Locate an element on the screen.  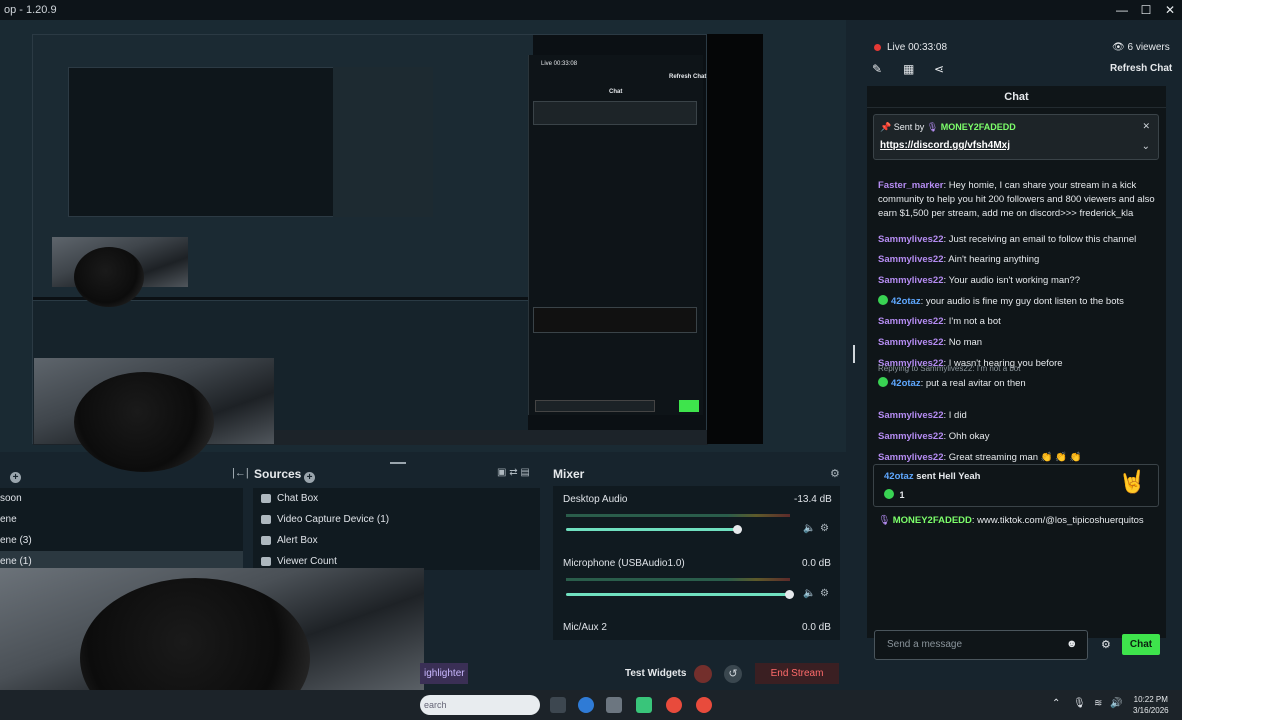
scene-item: soon is located at coordinates (121, 498).